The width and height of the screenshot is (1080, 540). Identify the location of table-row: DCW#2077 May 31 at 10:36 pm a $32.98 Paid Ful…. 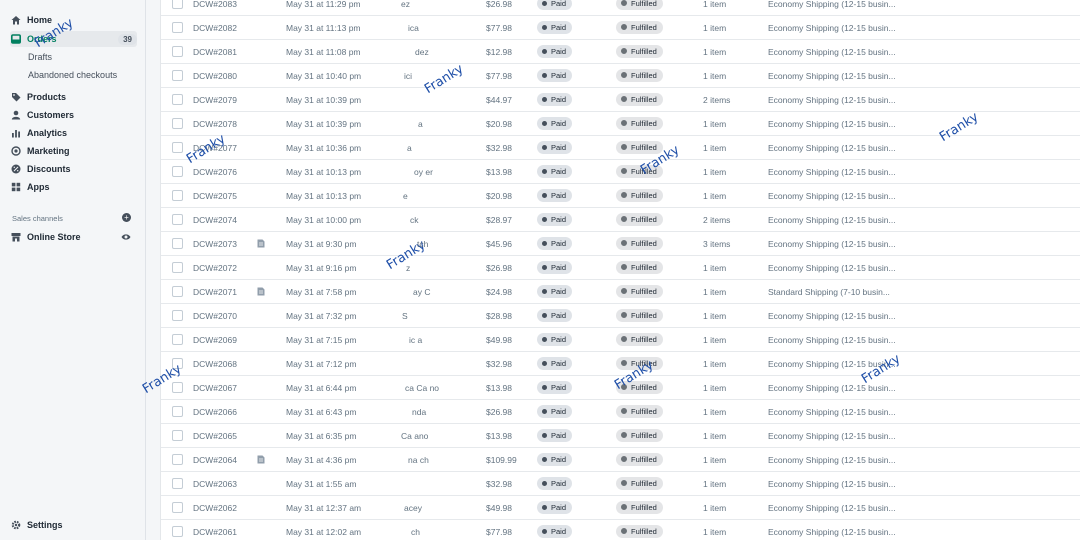
(620, 148).